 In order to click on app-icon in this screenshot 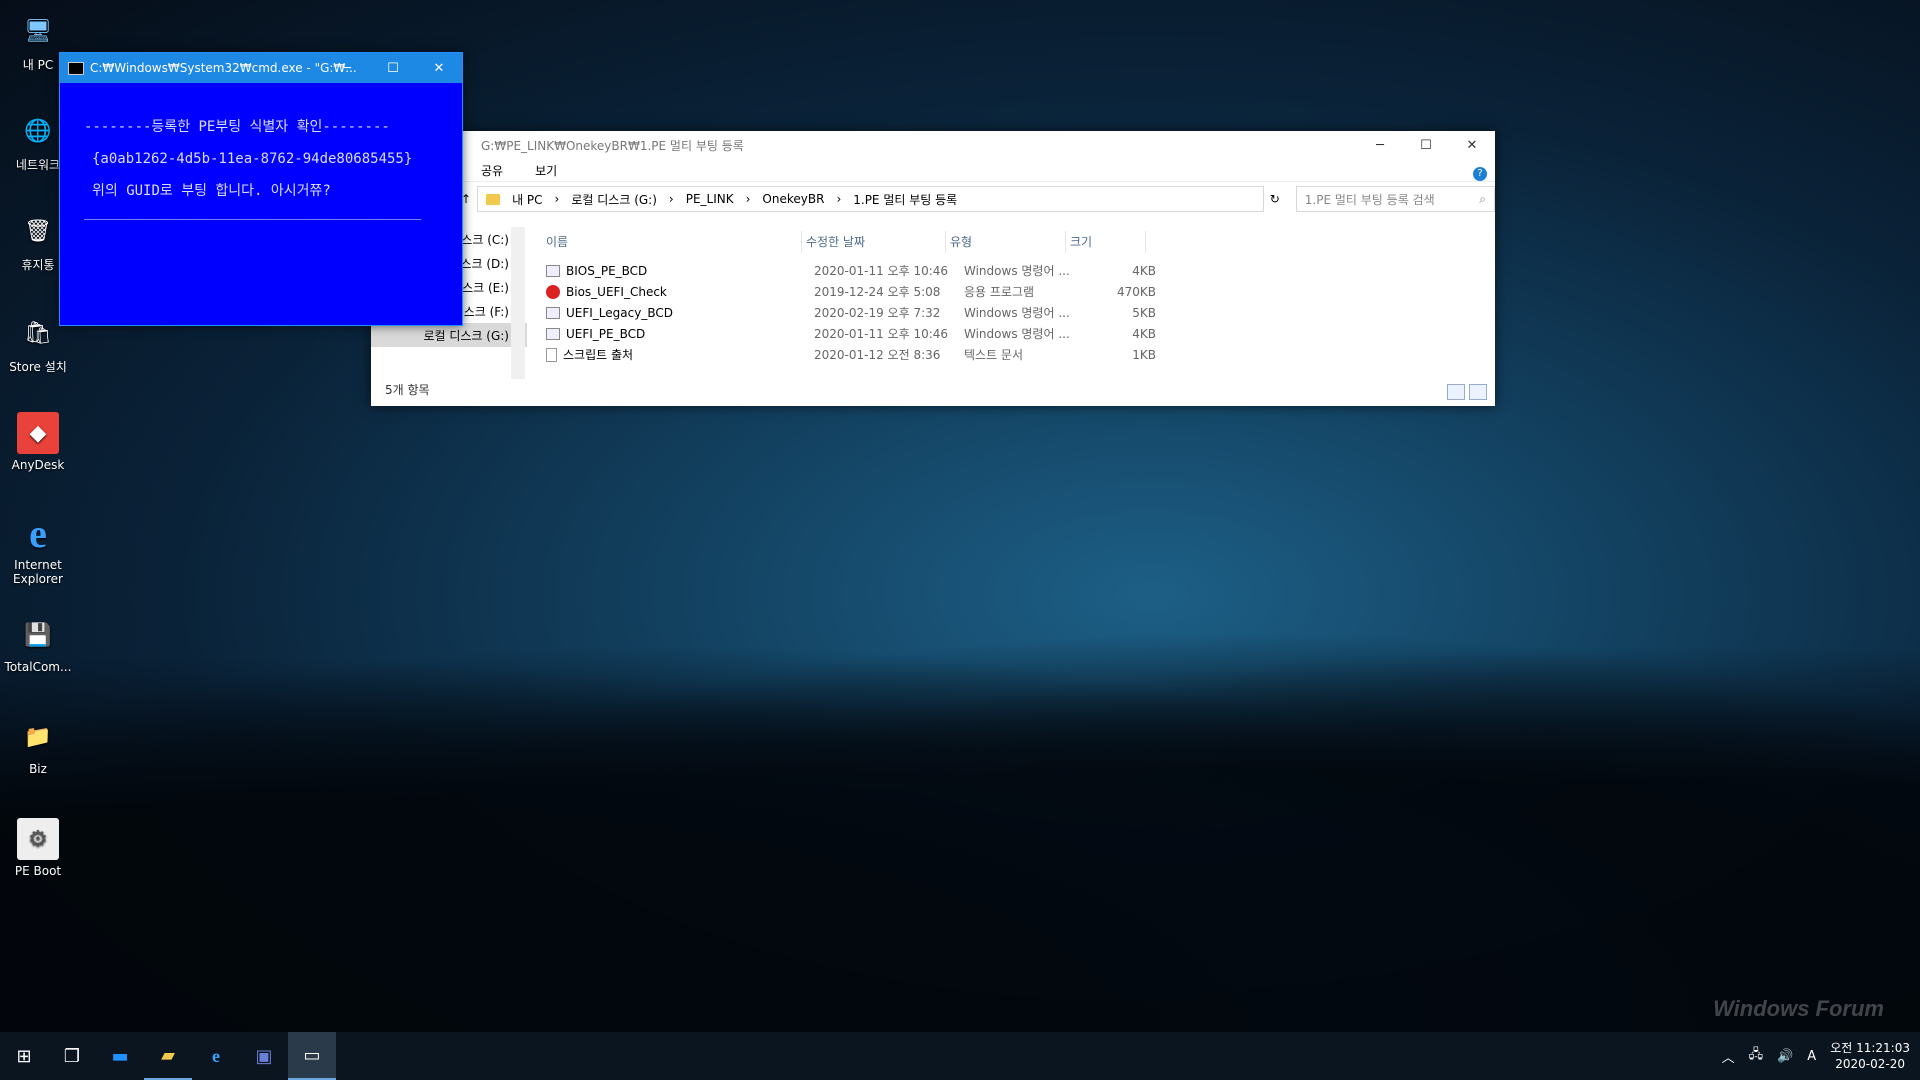, I will do `click(553, 291)`.